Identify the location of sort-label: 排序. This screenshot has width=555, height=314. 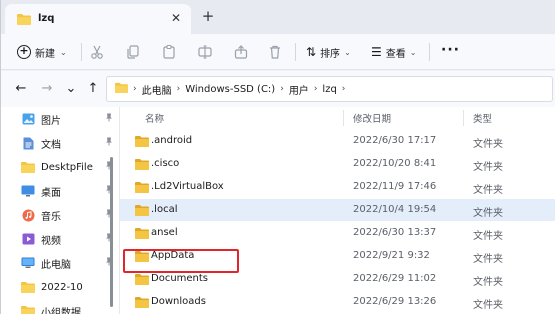
(330, 54).